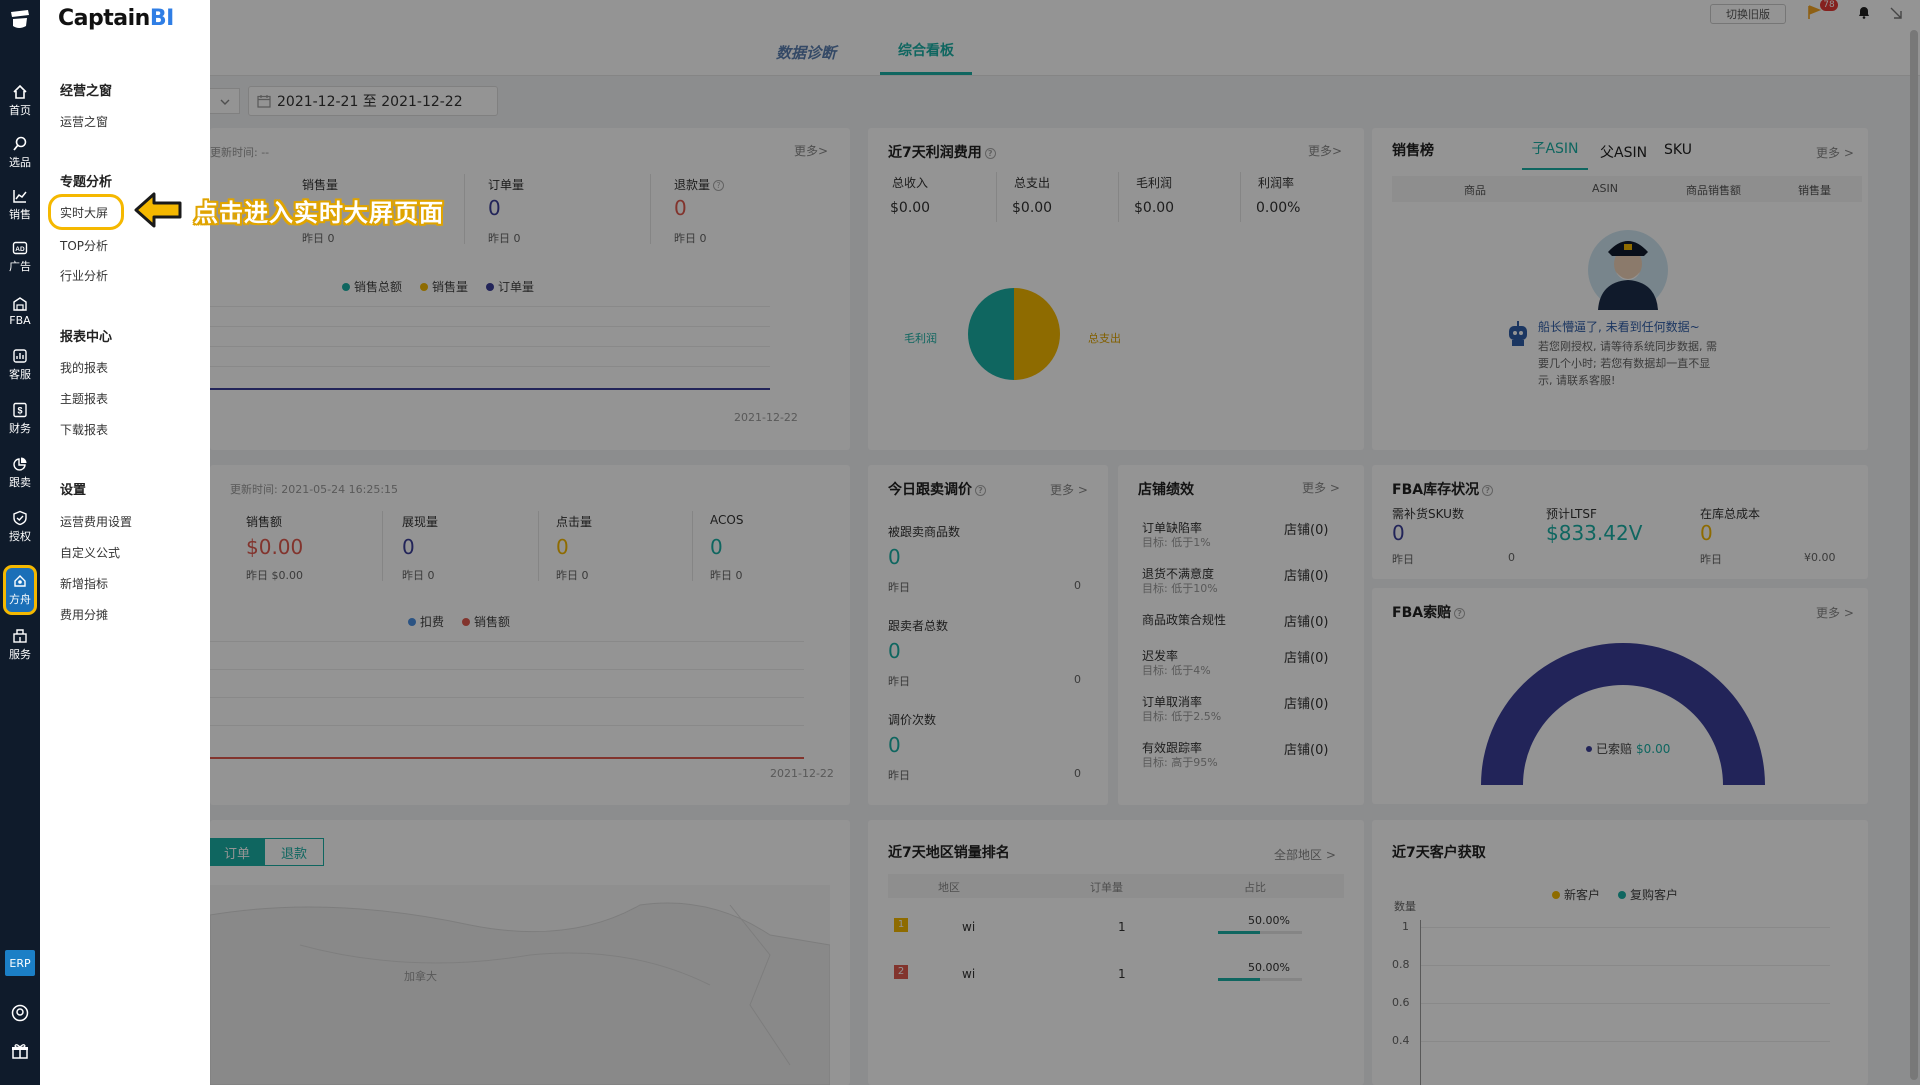 This screenshot has height=1085, width=1920. What do you see at coordinates (20, 214) in the screenshot?
I see `rail-label-sales: 销售` at bounding box center [20, 214].